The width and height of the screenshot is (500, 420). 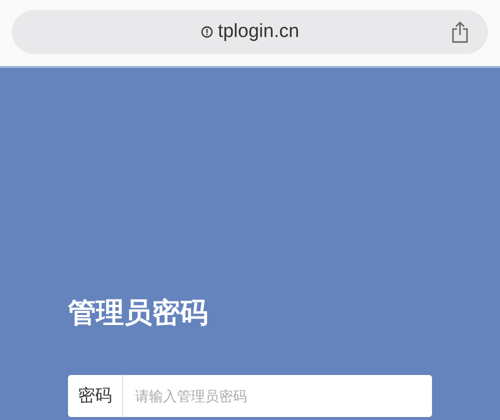 What do you see at coordinates (259, 32) in the screenshot?
I see `url-text: tplogin.cn` at bounding box center [259, 32].